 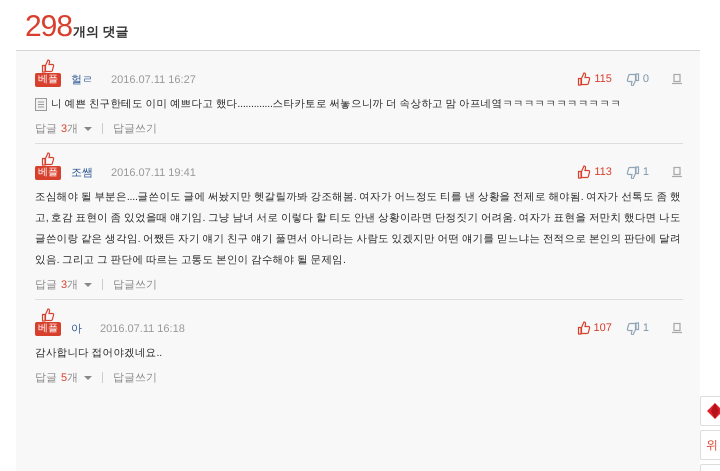 What do you see at coordinates (594, 79) in the screenshot?
I see `like-button: 115` at bounding box center [594, 79].